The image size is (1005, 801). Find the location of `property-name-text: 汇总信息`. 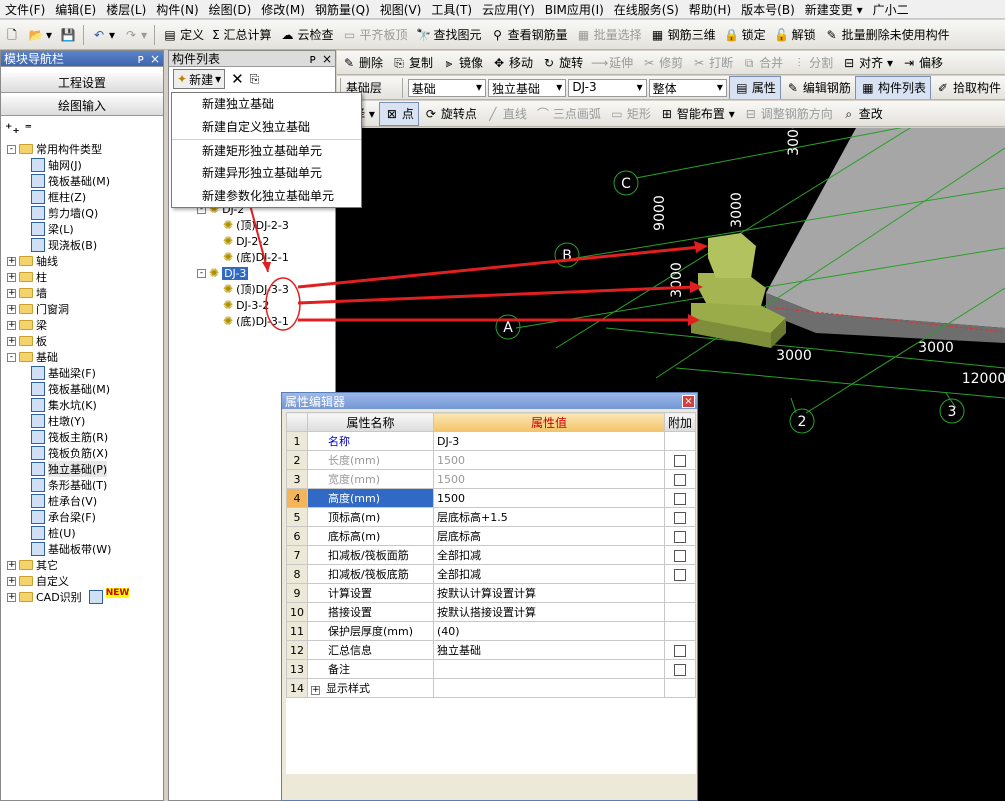

property-name-text: 汇总信息 is located at coordinates (350, 650).